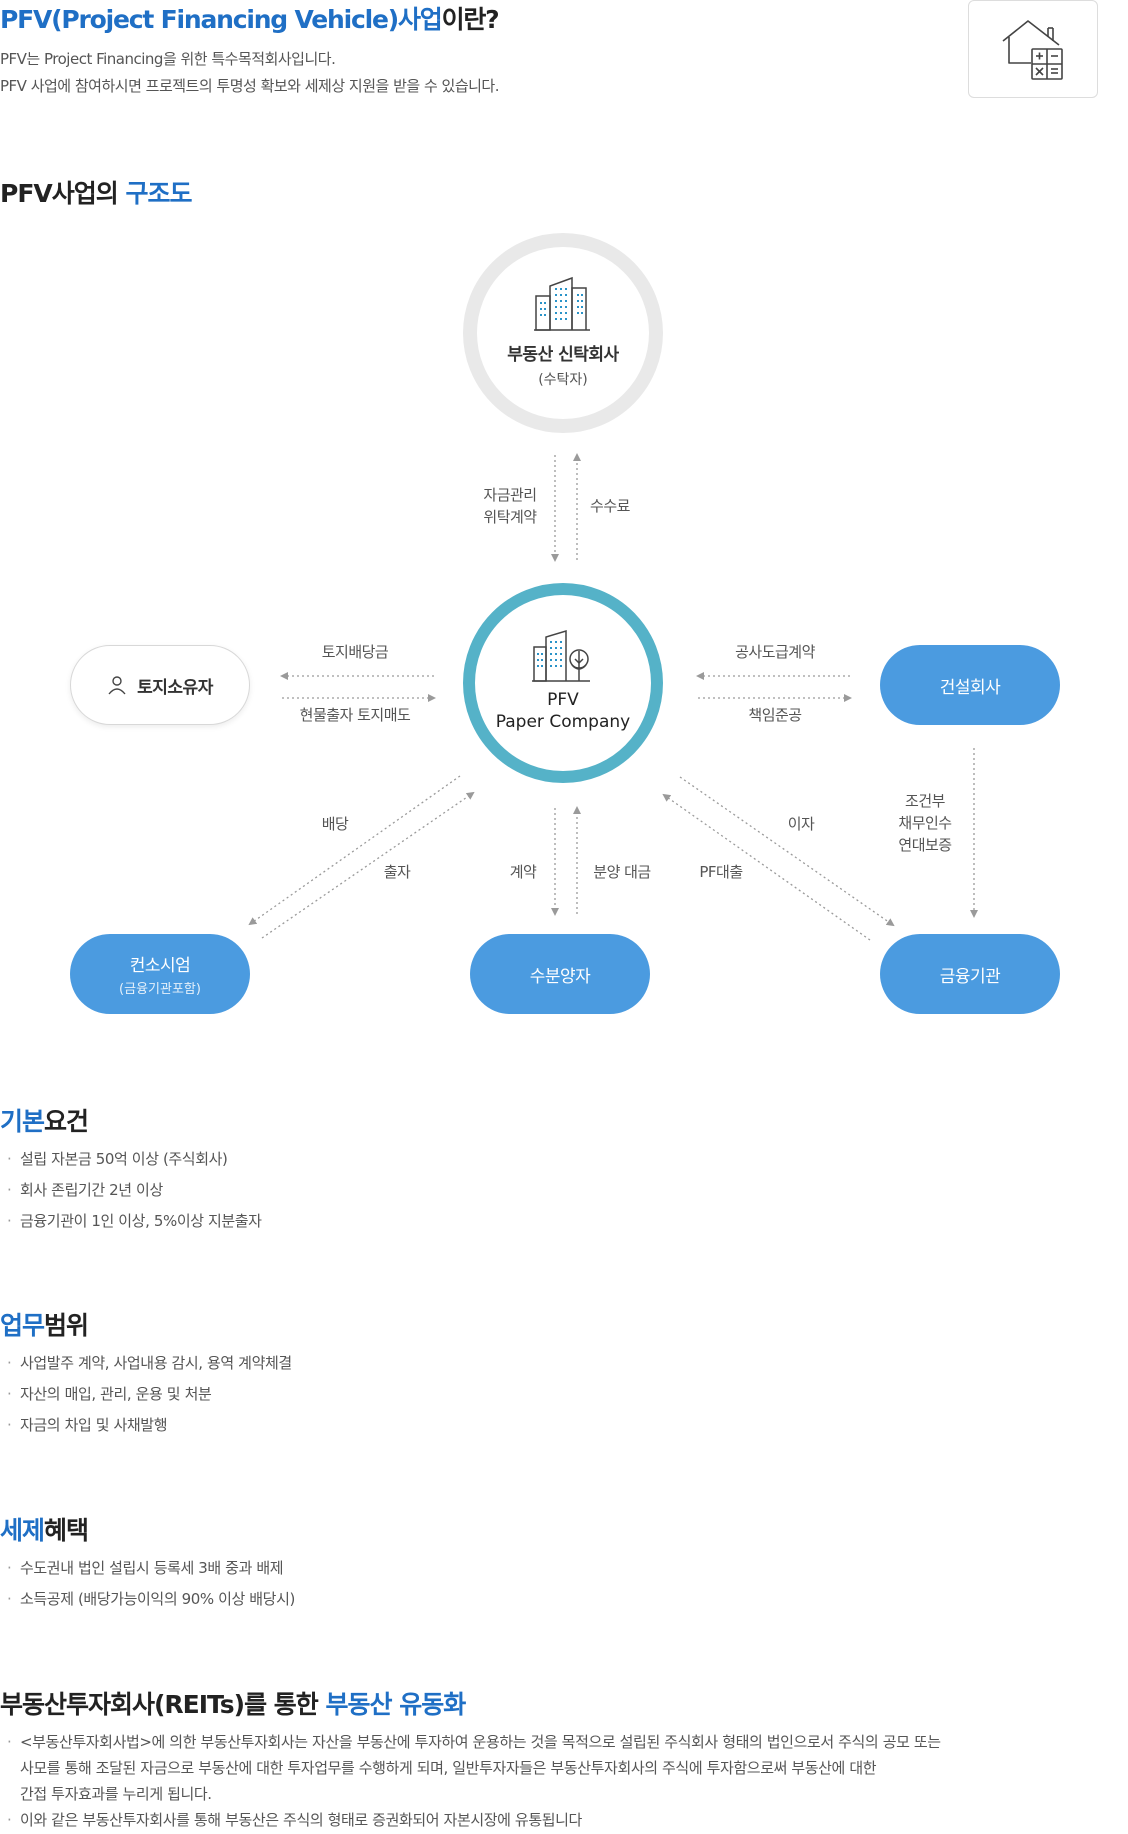 The image size is (1128, 1834). I want to click on label-conditional-1: 조건부, so click(925, 801).